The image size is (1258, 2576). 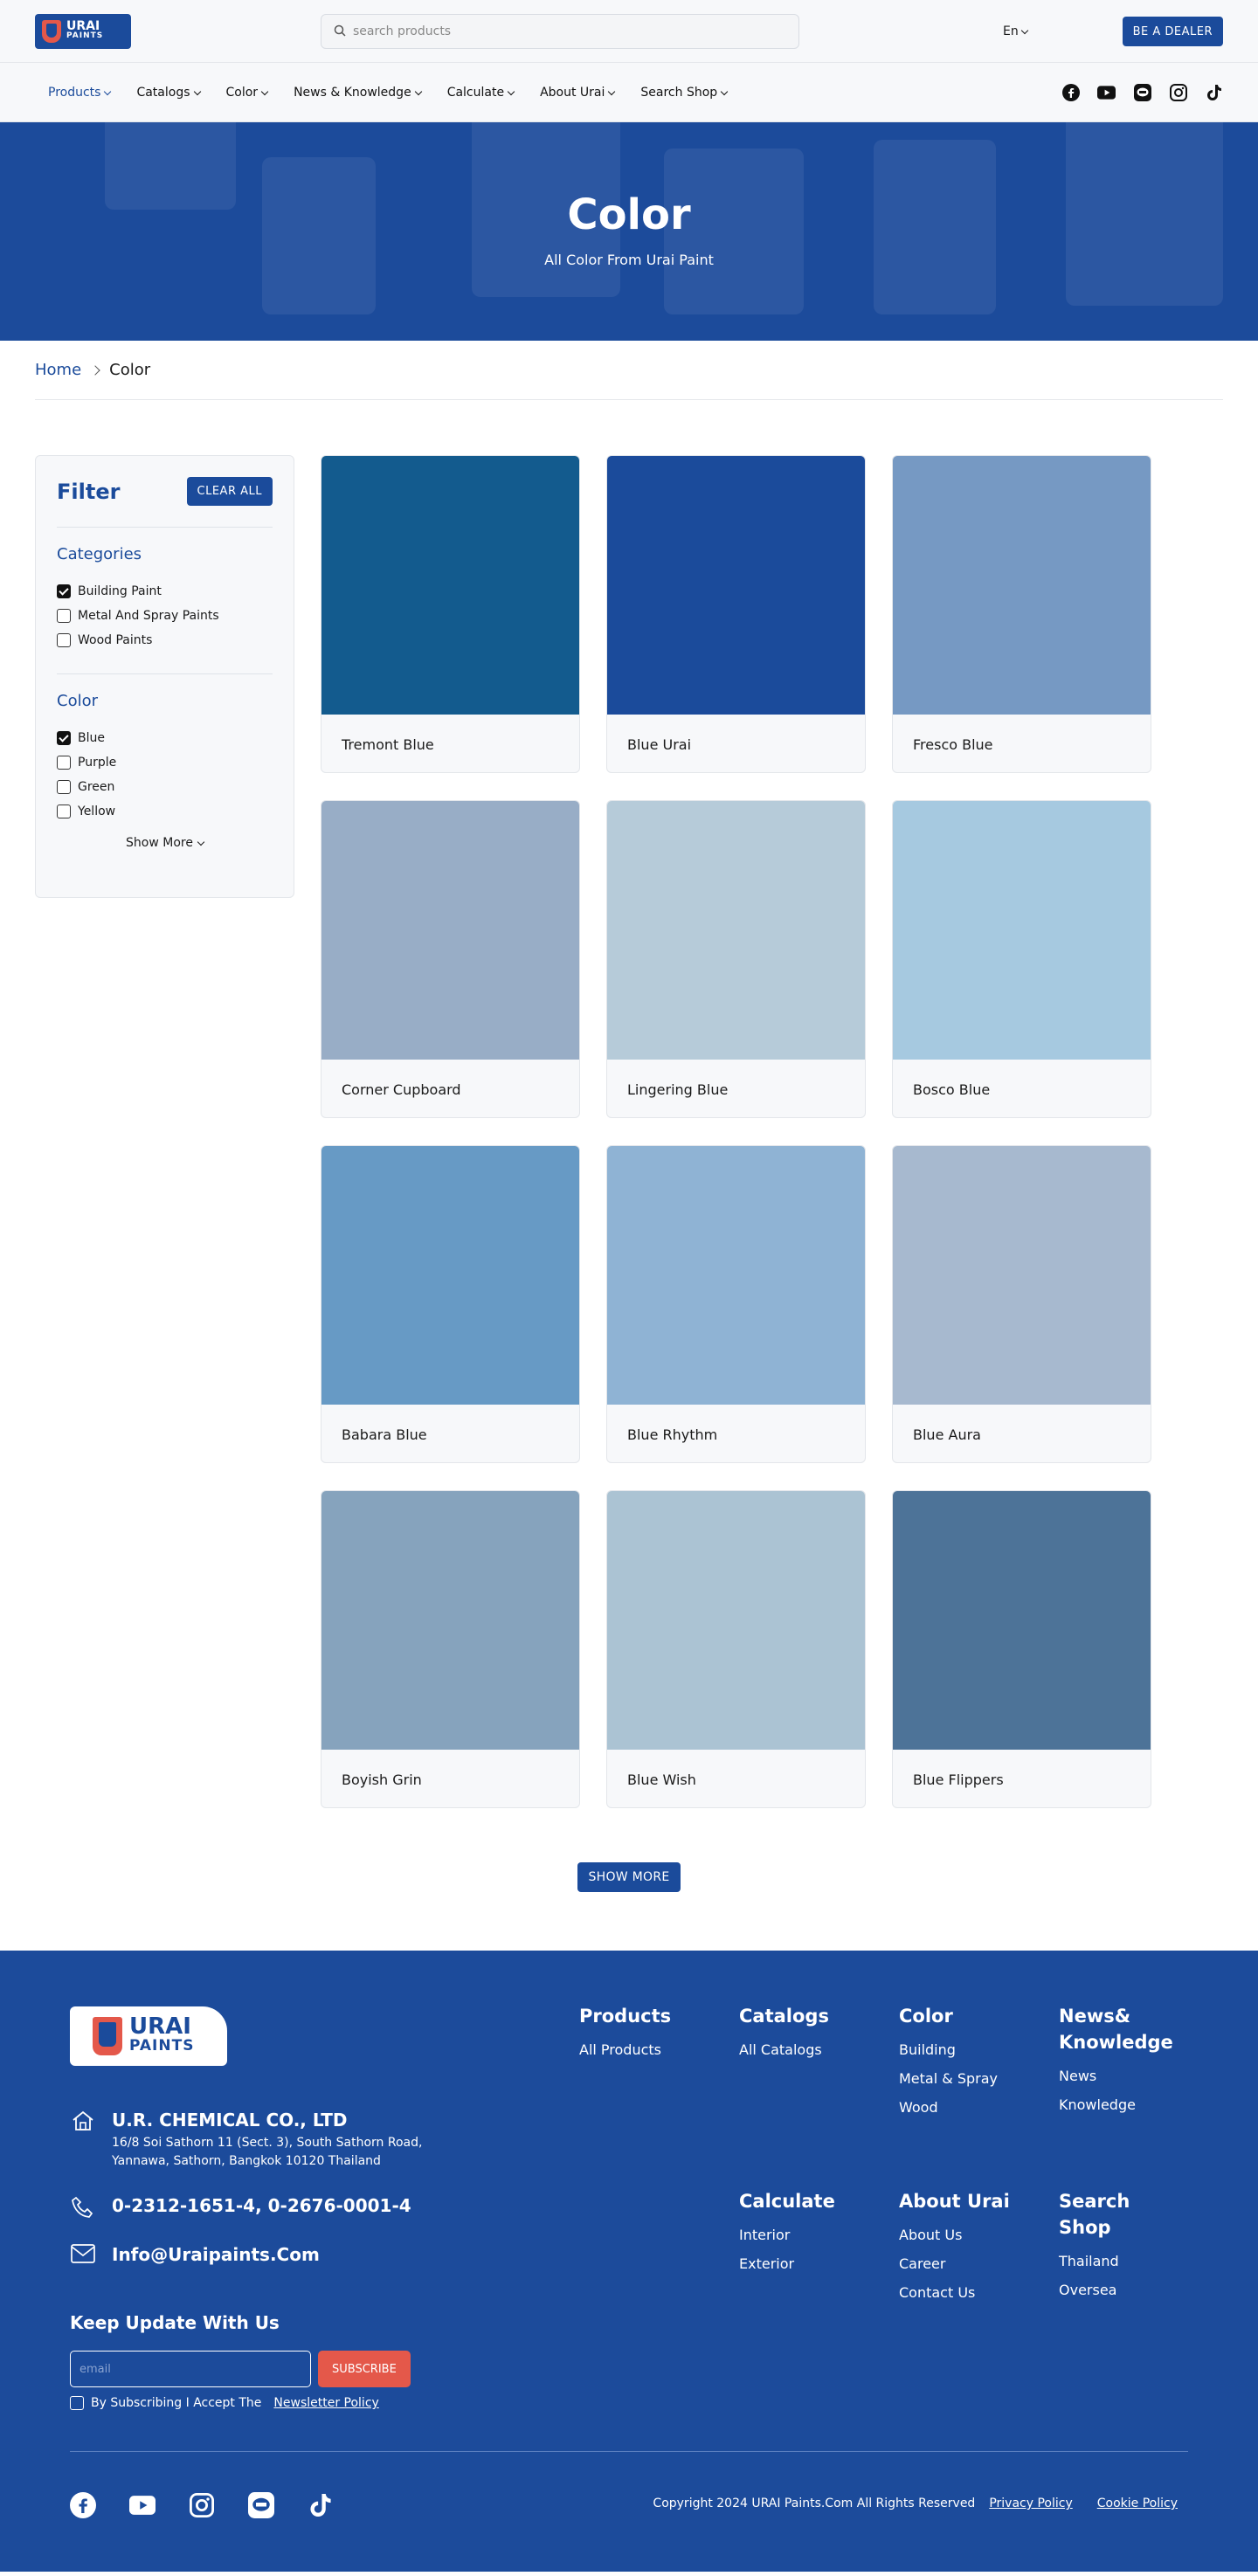 I want to click on color-card: Blue Aura, so click(x=1021, y=1304).